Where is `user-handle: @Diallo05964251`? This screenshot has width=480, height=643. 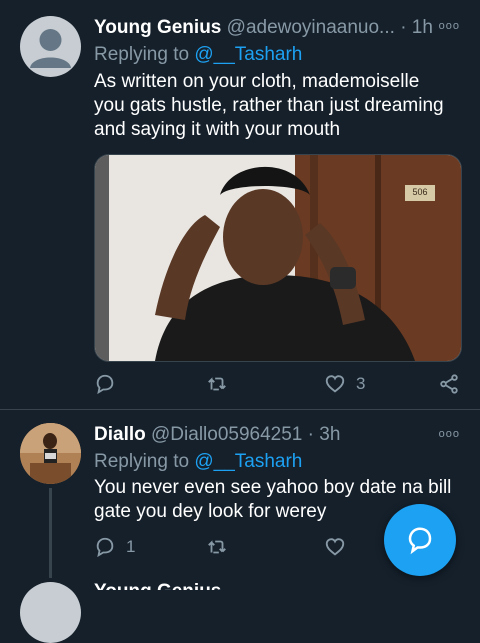
user-handle: @Diallo05964251 is located at coordinates (226, 434).